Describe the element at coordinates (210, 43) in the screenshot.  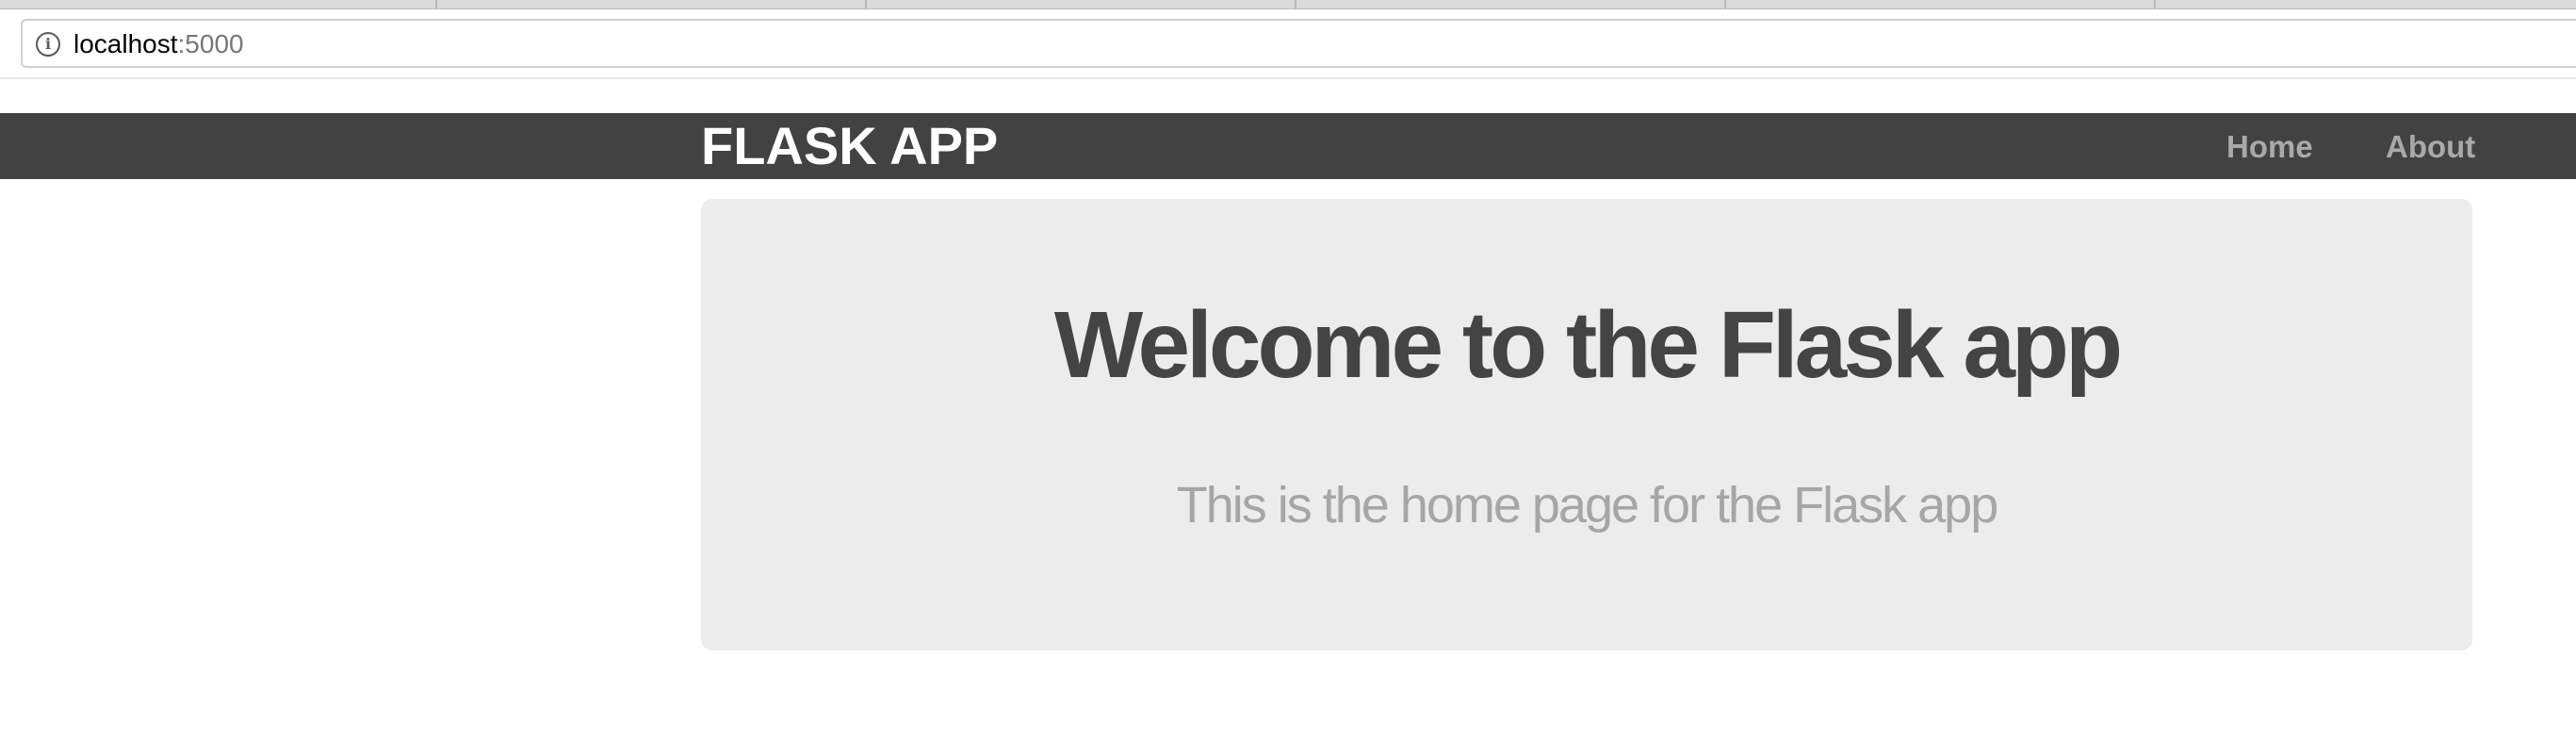
I see `url-port: :5000` at that location.